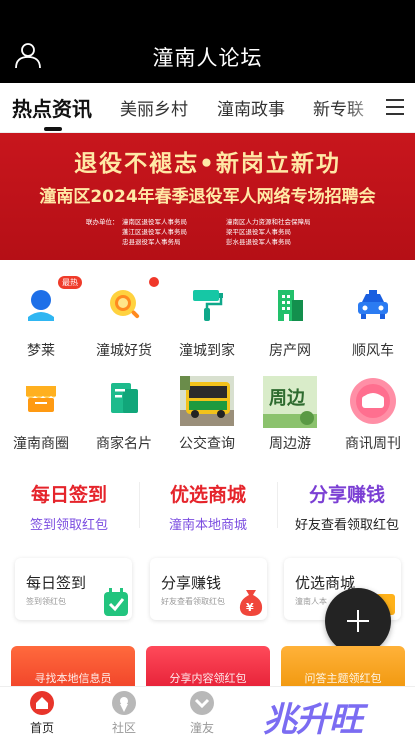 This screenshot has width=415, height=739. I want to click on nav-home: 首页, so click(42, 713).